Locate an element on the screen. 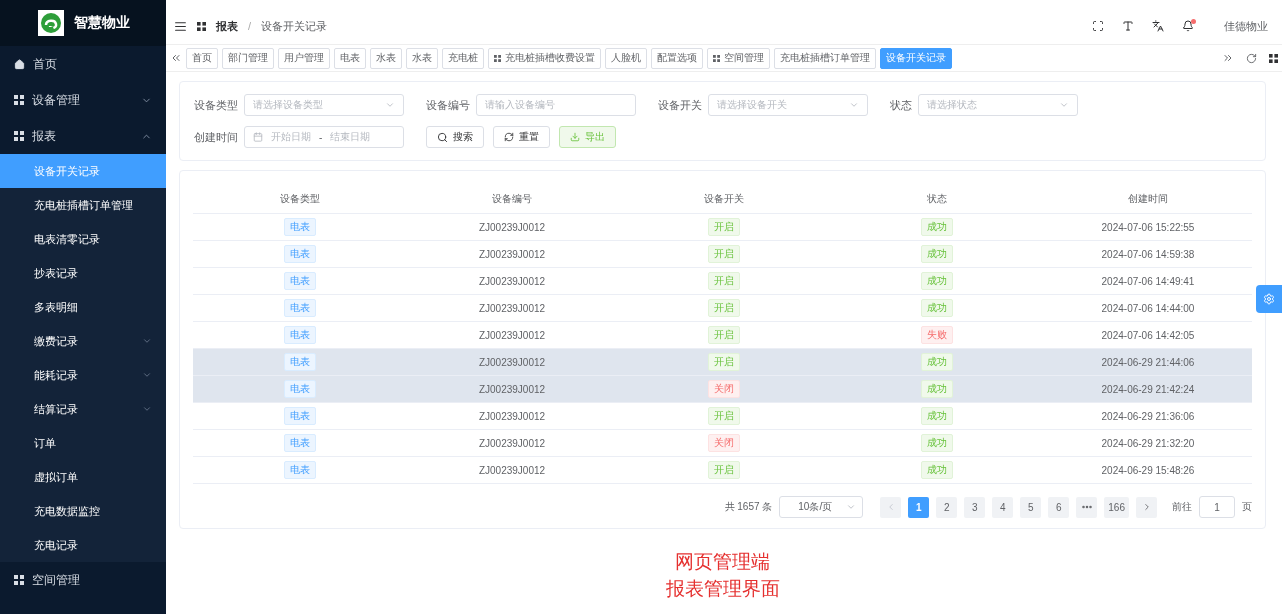  breadcrumb-item: 设备开关记录 is located at coordinates (294, 26).